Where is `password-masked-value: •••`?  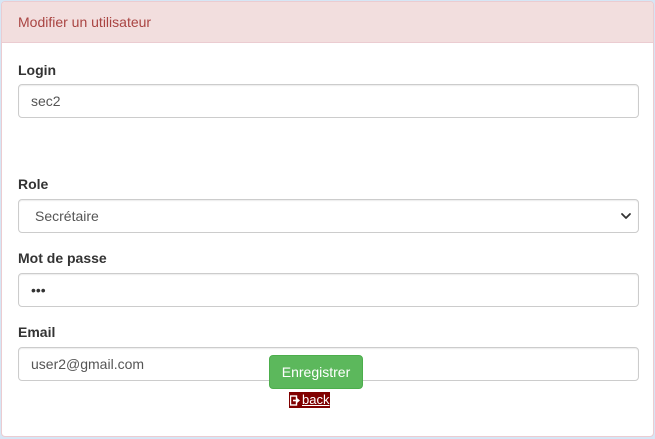 password-masked-value: ••• is located at coordinates (38, 290).